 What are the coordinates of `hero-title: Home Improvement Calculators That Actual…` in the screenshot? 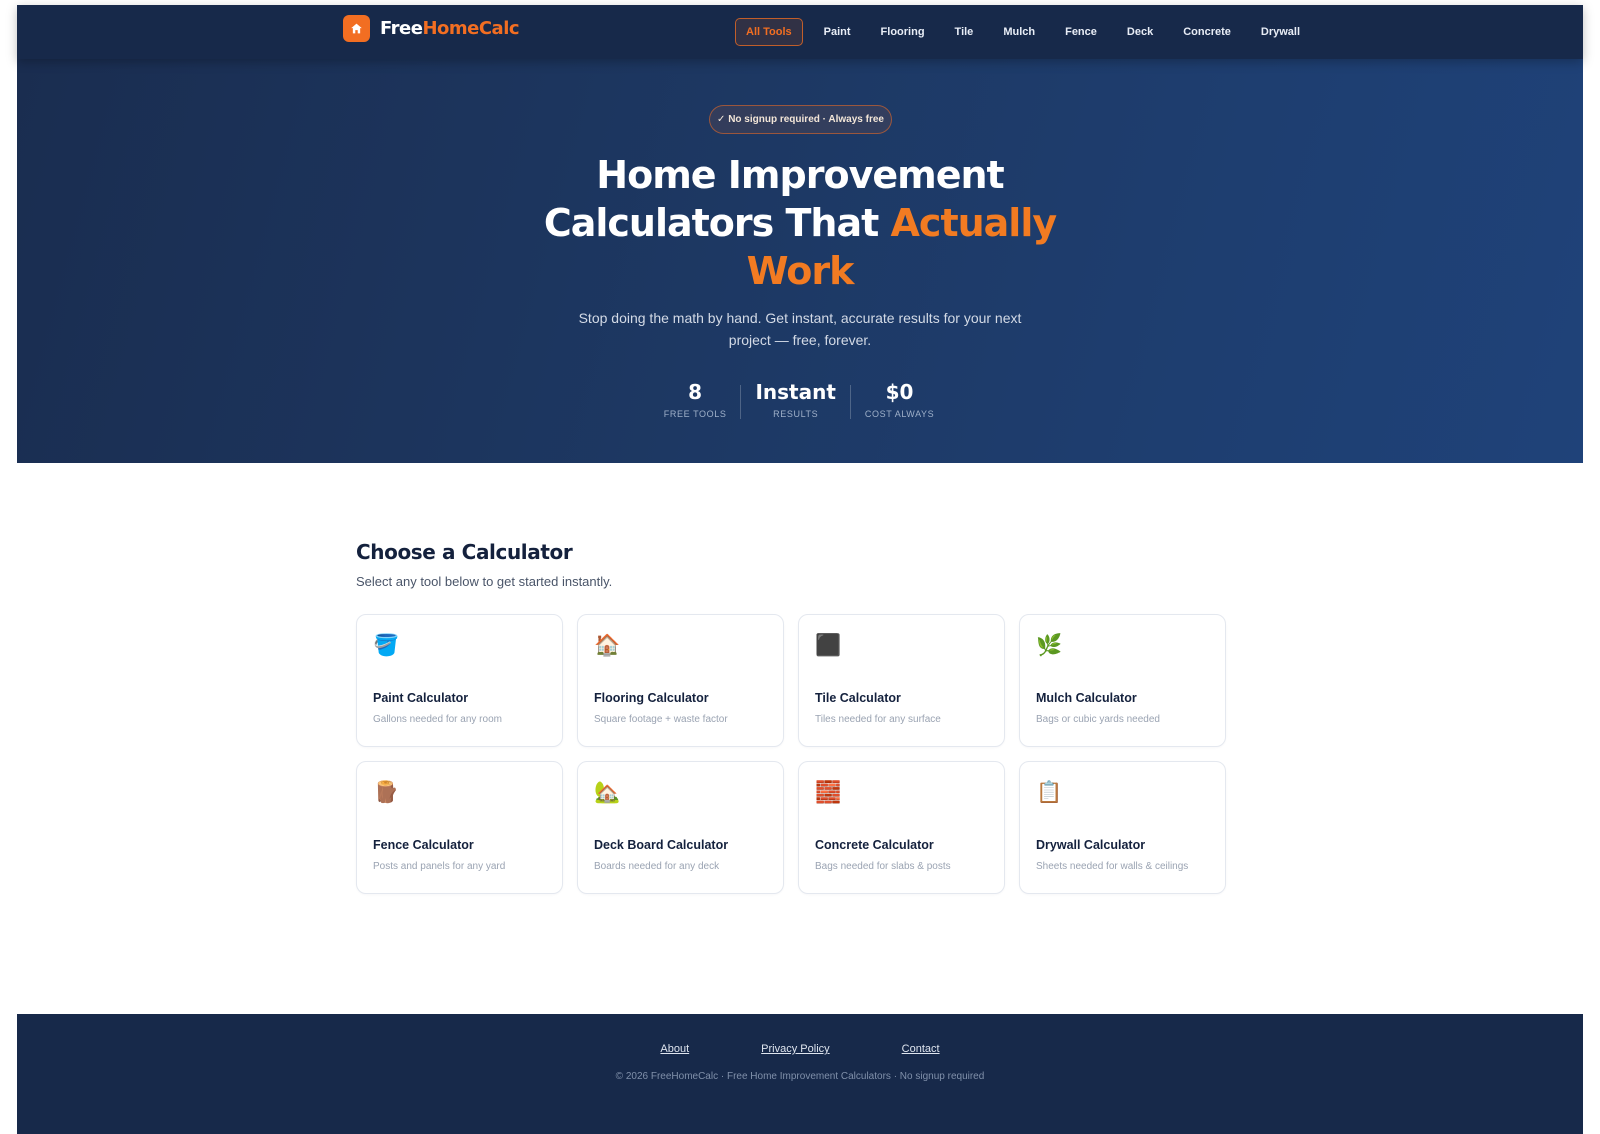 It's located at (800, 223).